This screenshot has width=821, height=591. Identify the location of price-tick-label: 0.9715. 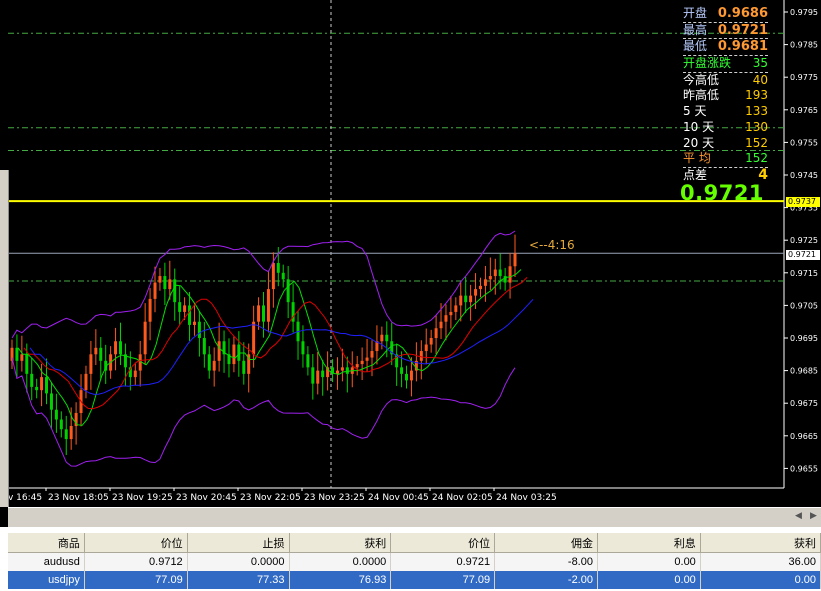
(804, 273).